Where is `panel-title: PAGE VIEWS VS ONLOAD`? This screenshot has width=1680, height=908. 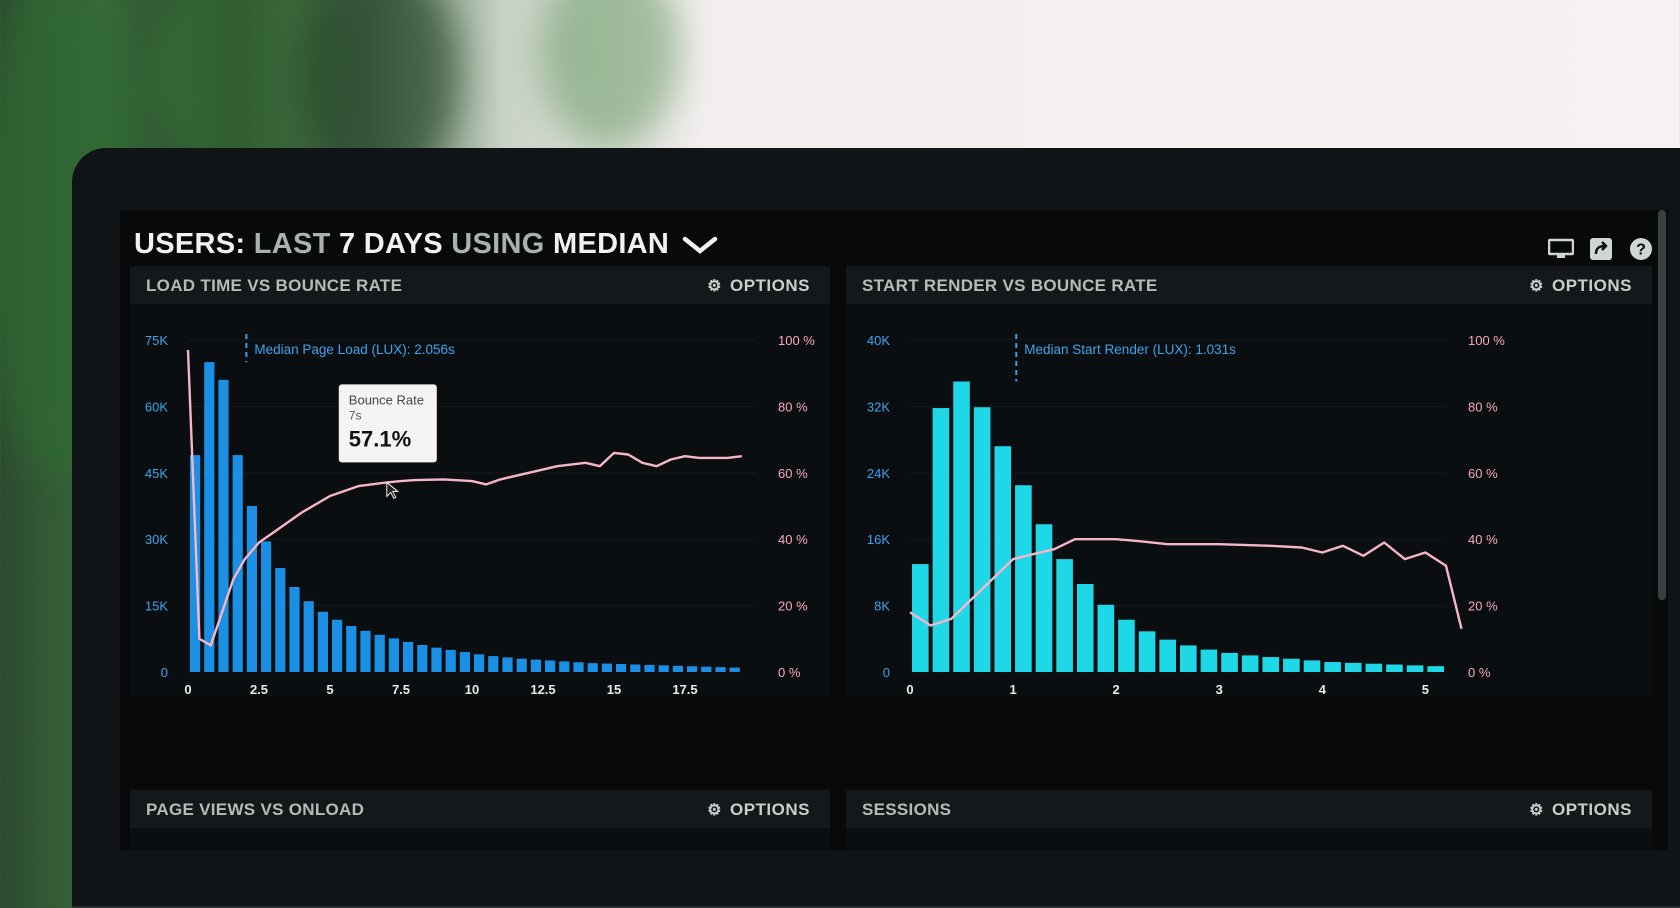 panel-title: PAGE VIEWS VS ONLOAD is located at coordinates (255, 809).